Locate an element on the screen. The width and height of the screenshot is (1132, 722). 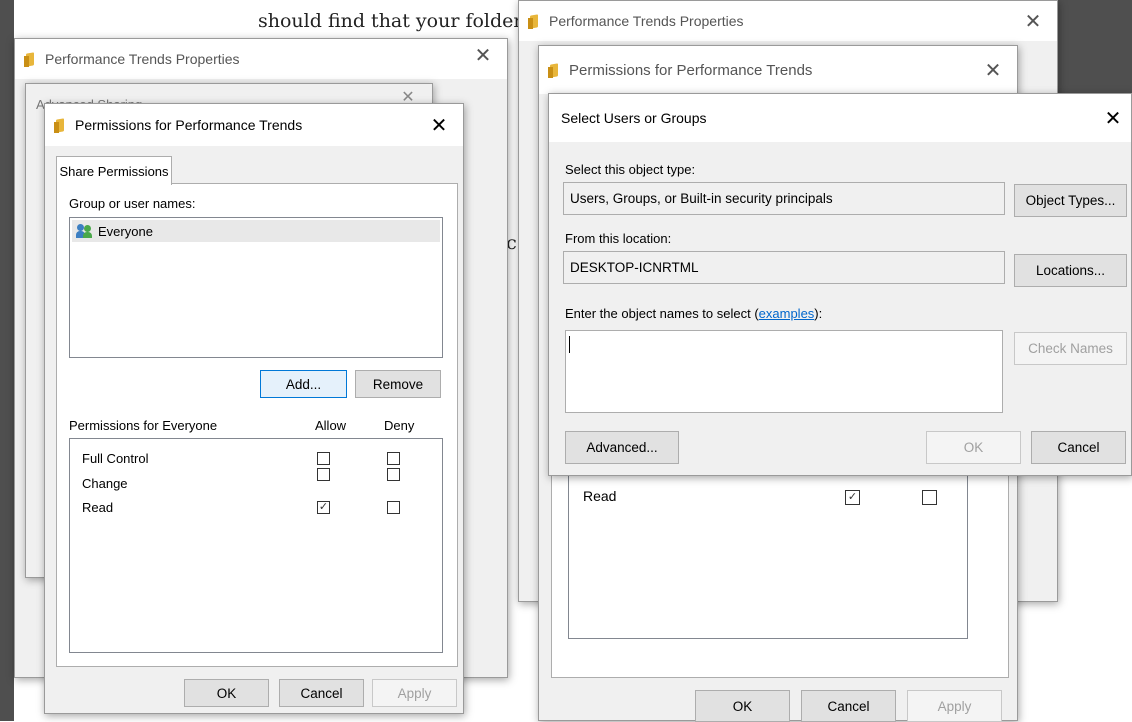
permissions-list: Full Control Change Read ✓ is located at coordinates (256, 545).